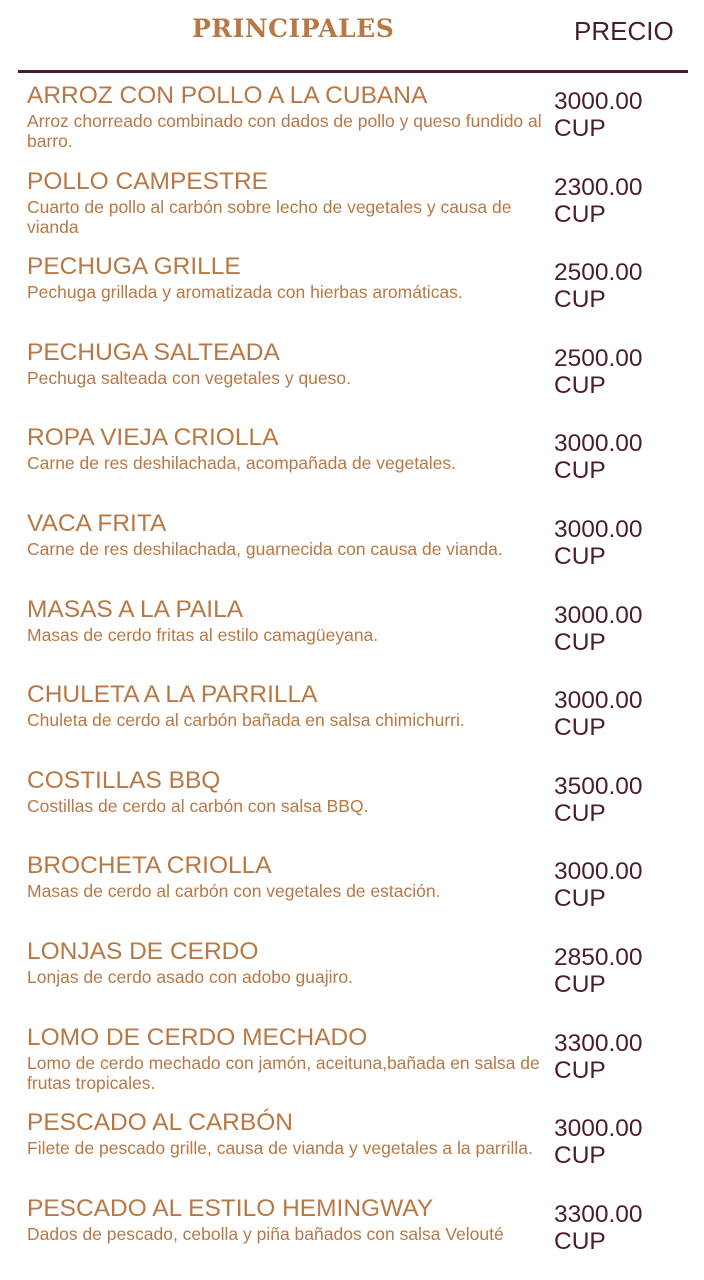 The image size is (704, 1280). What do you see at coordinates (135, 609) in the screenshot?
I see `menu-item-name: MASAS A LA PAILA` at bounding box center [135, 609].